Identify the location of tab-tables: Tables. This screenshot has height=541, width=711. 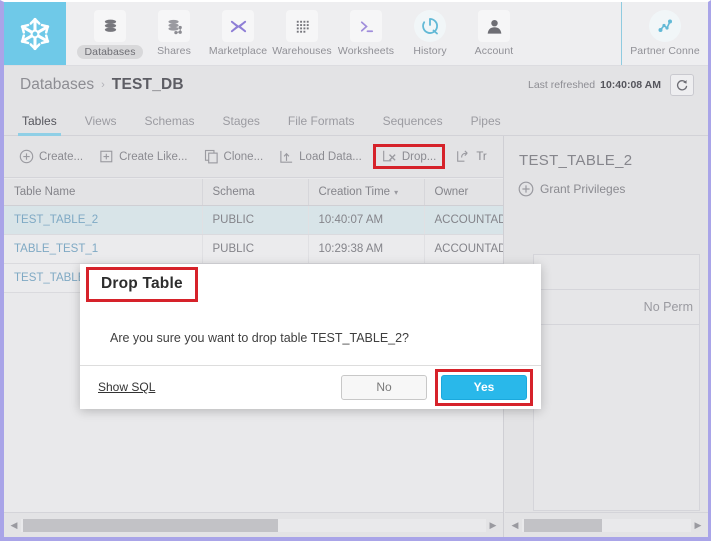
(39, 125).